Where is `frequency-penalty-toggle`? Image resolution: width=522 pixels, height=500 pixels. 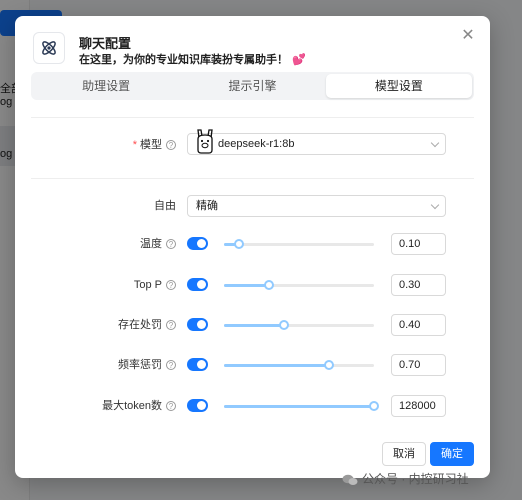 frequency-penalty-toggle is located at coordinates (197, 364).